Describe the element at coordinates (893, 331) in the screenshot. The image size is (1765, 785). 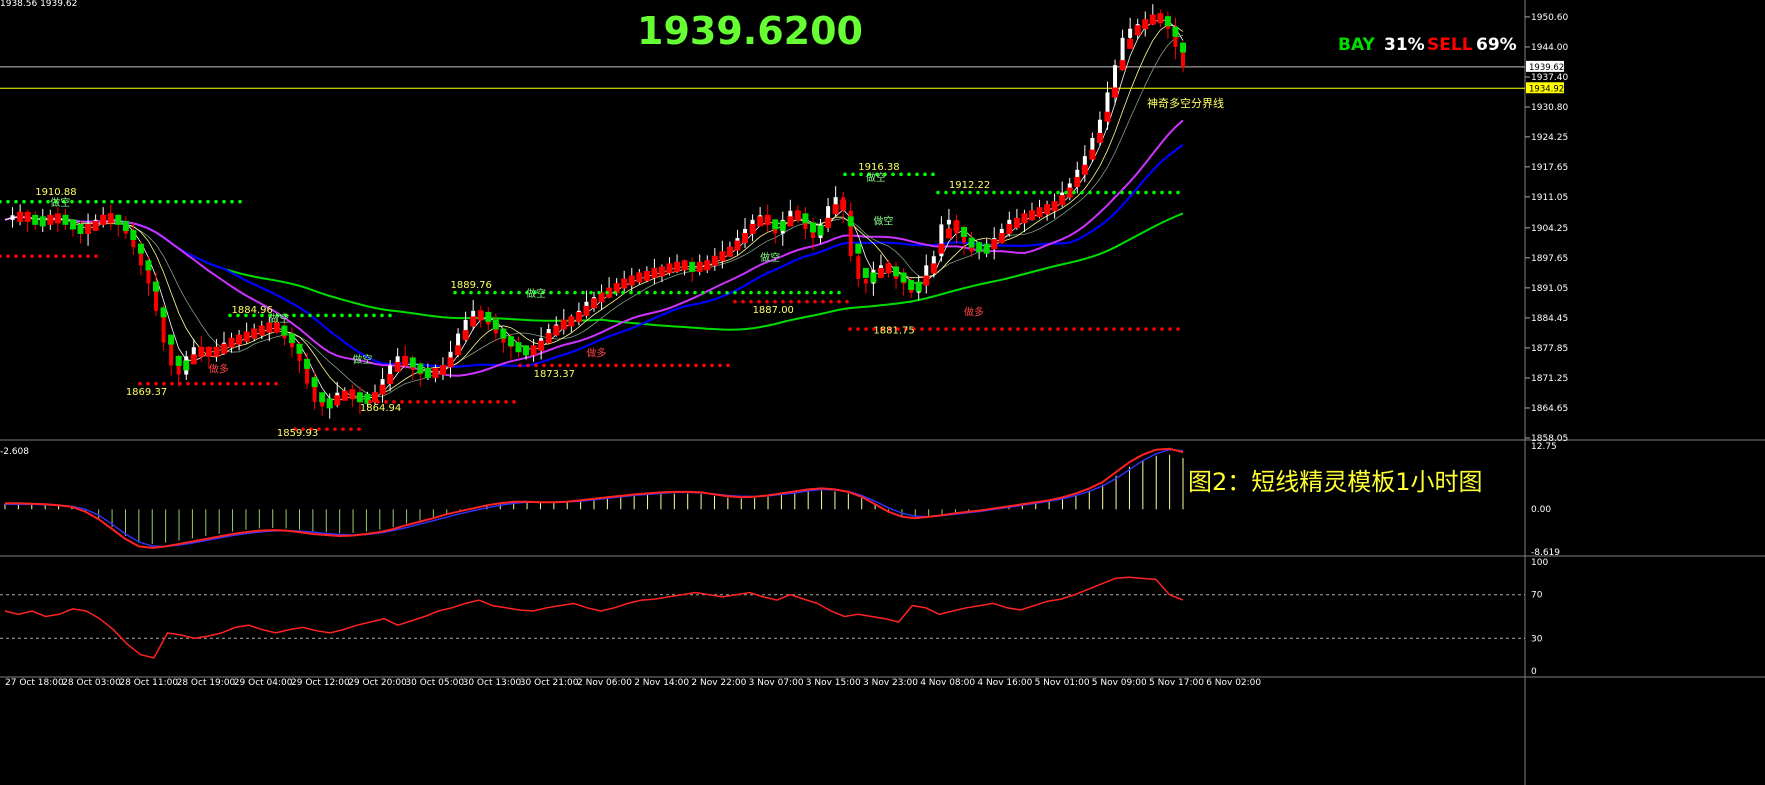
I see `price-annotation: 1881.75` at that location.